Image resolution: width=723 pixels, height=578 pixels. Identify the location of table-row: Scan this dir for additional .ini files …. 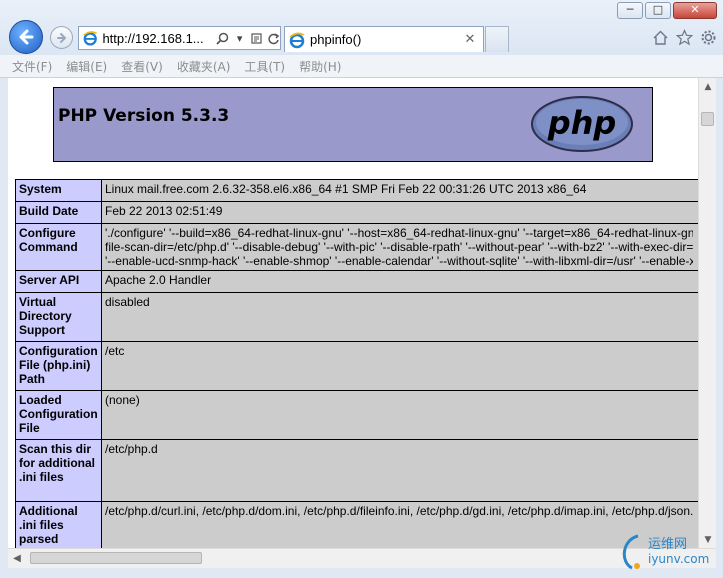
(356, 470).